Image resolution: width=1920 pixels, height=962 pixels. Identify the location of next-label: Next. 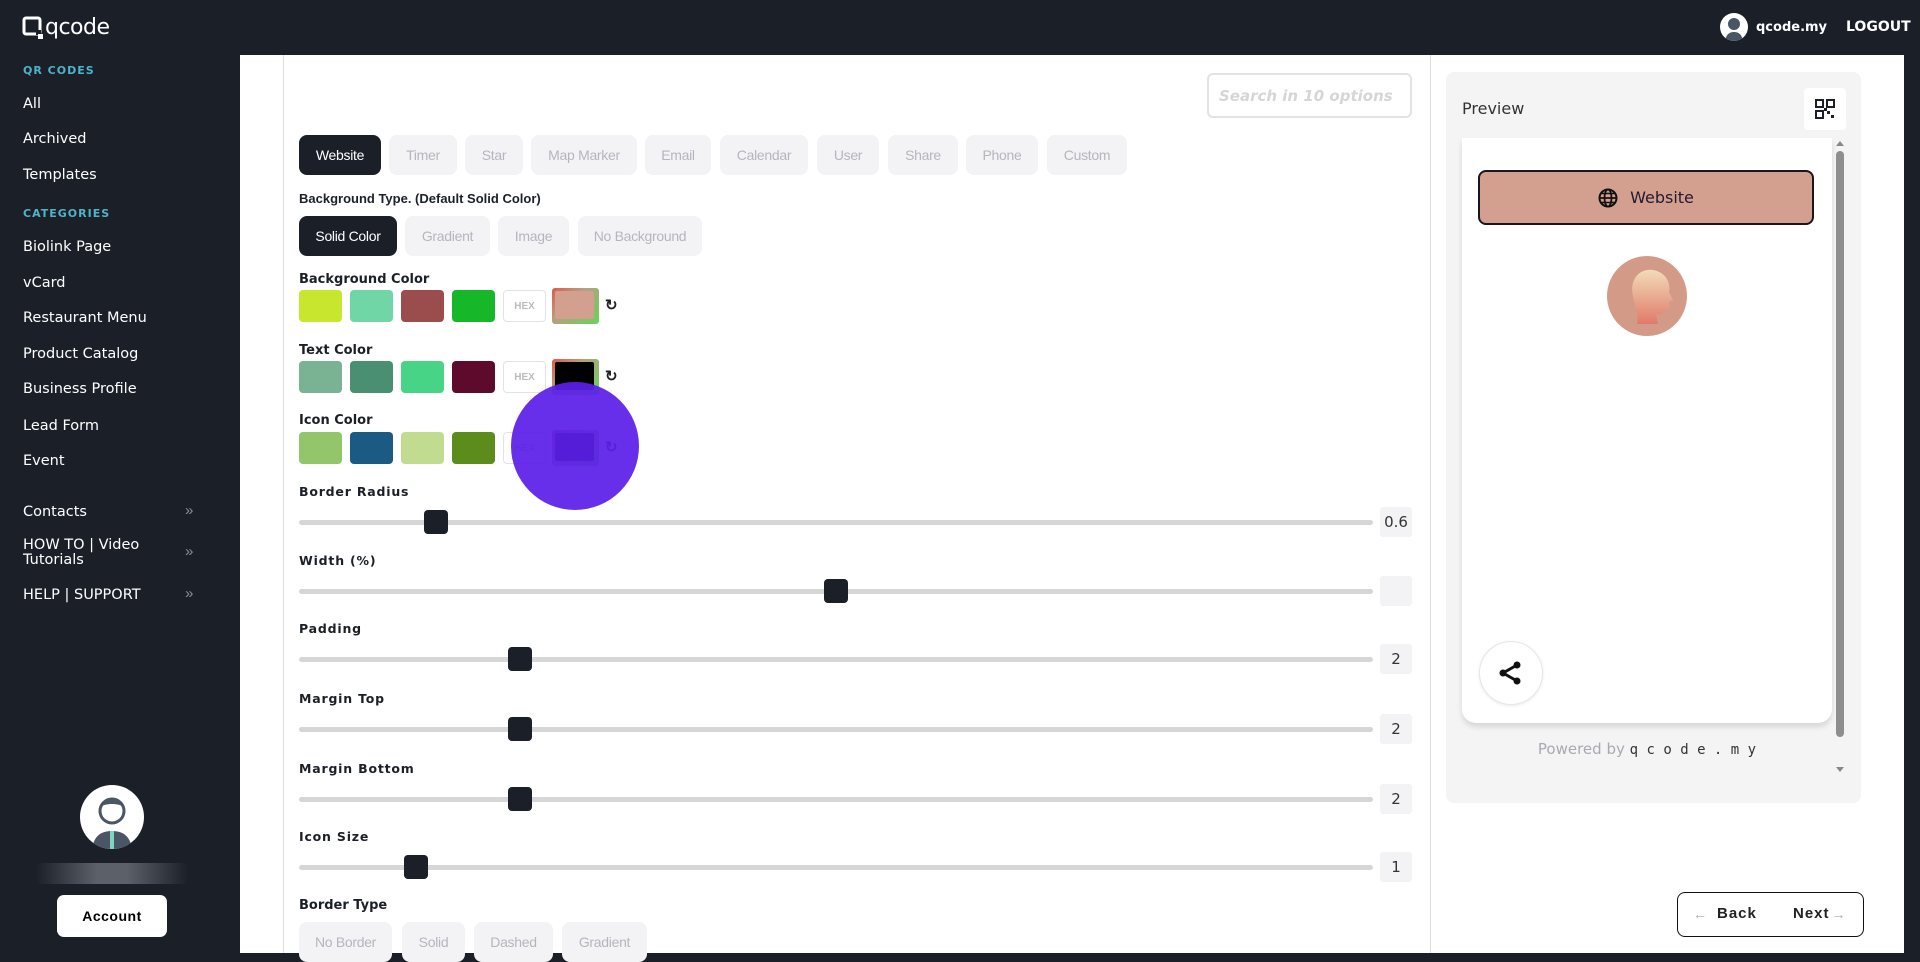
(1811, 913).